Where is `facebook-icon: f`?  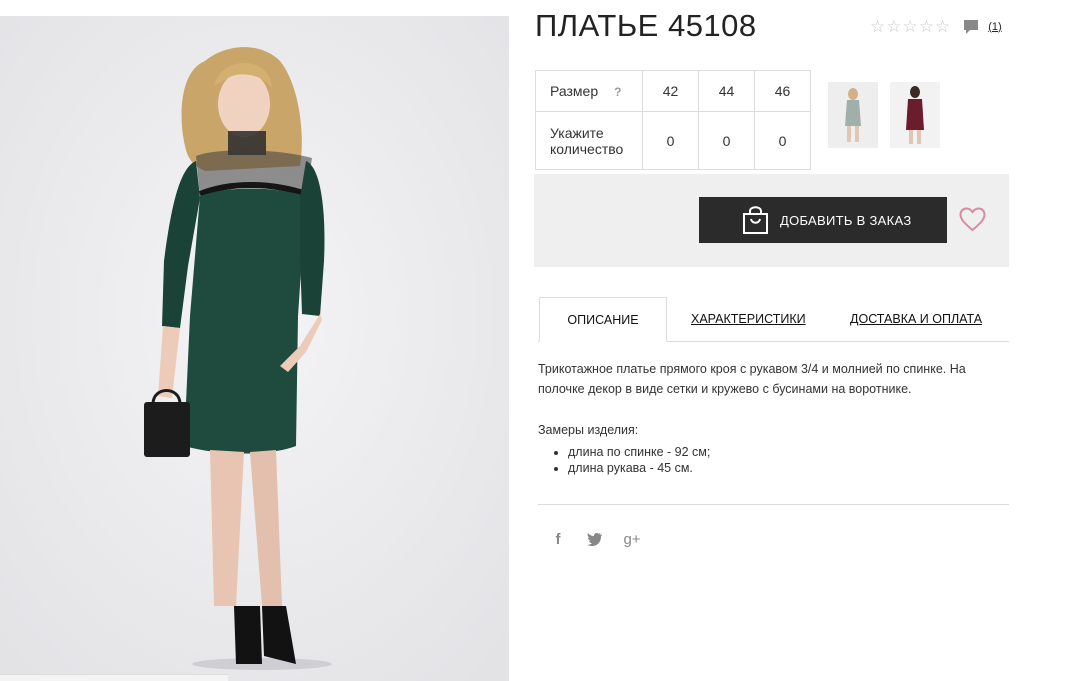
facebook-icon: f is located at coordinates (558, 539).